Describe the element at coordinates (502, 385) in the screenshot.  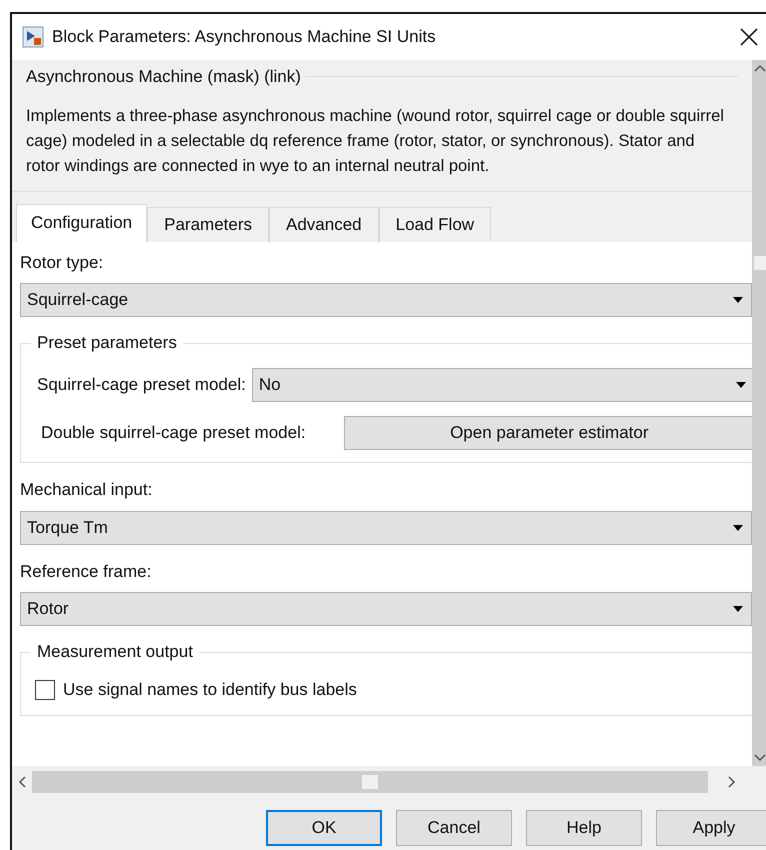
I see `dropdown: No` at that location.